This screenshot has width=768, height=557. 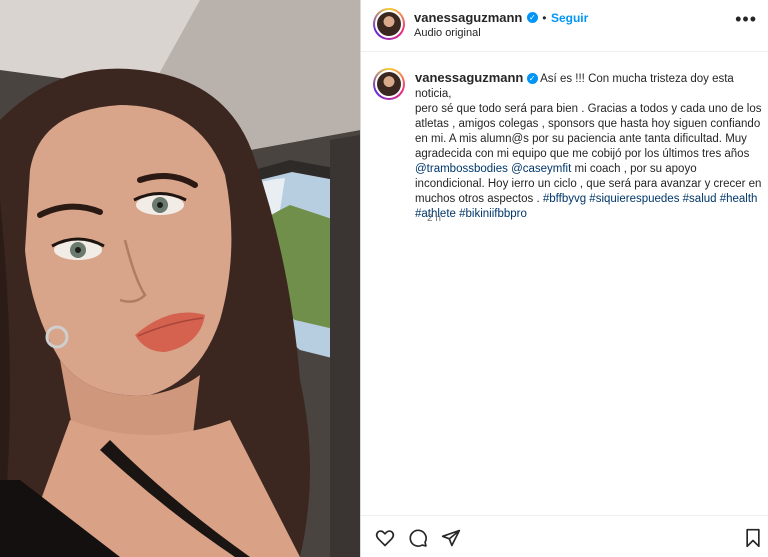 What do you see at coordinates (418, 538) in the screenshot?
I see `comment-icon` at bounding box center [418, 538].